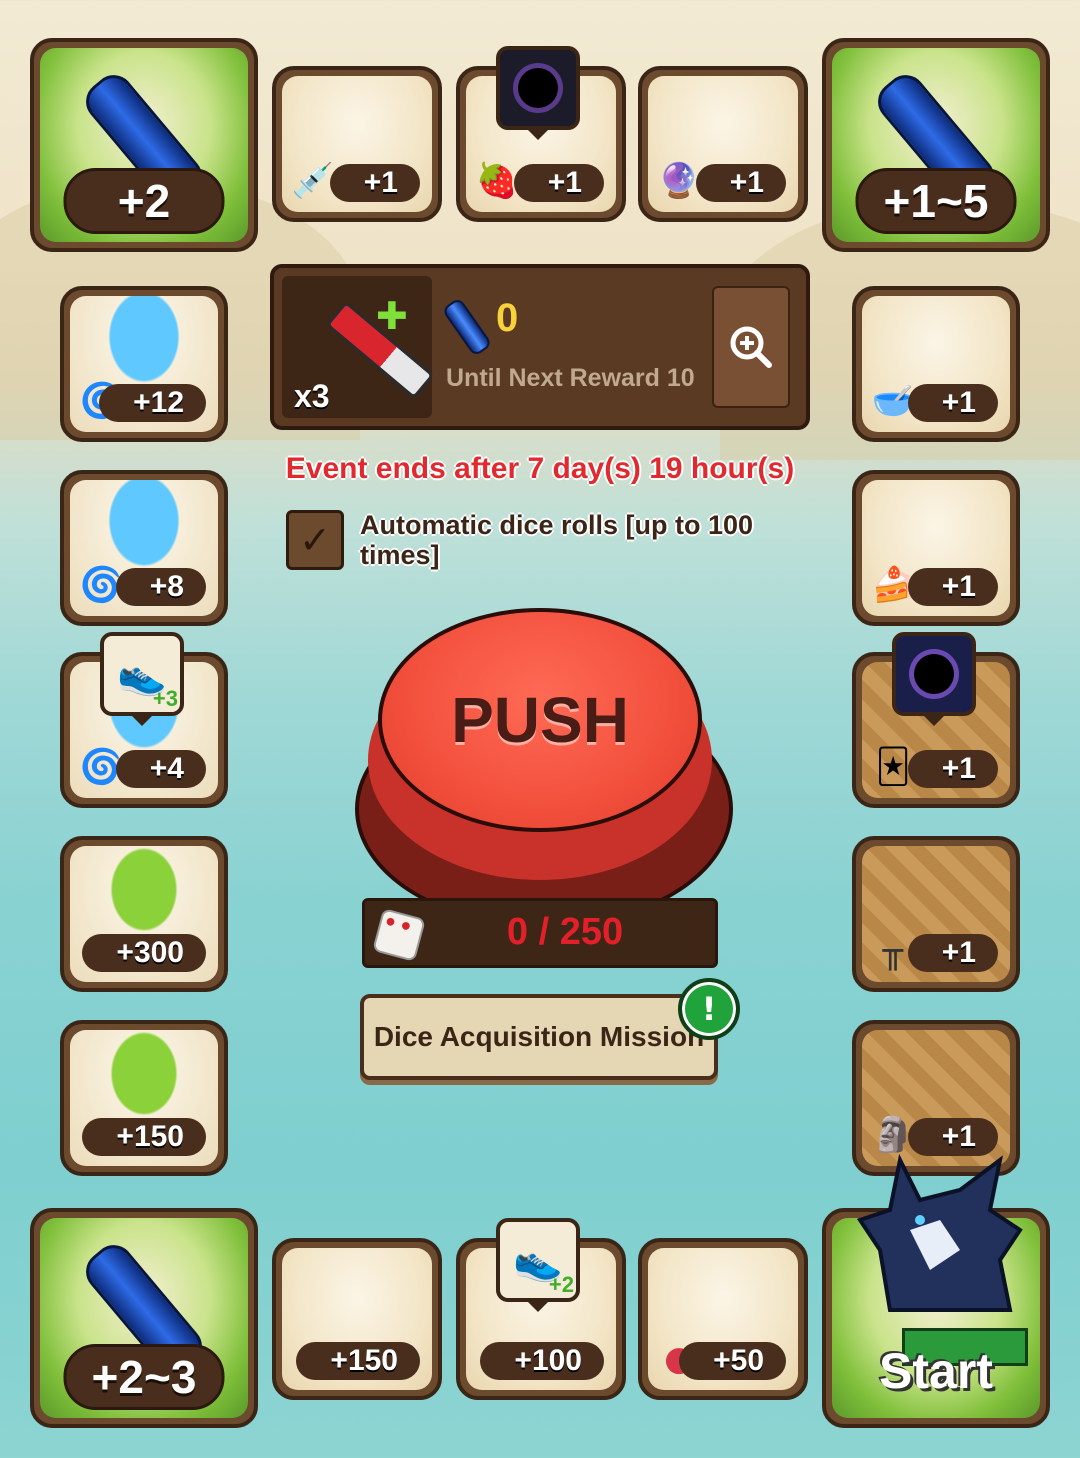 The image size is (1080, 1458). Describe the element at coordinates (732, 1361) in the screenshot. I see `tile-reward-value: +50` at that location.